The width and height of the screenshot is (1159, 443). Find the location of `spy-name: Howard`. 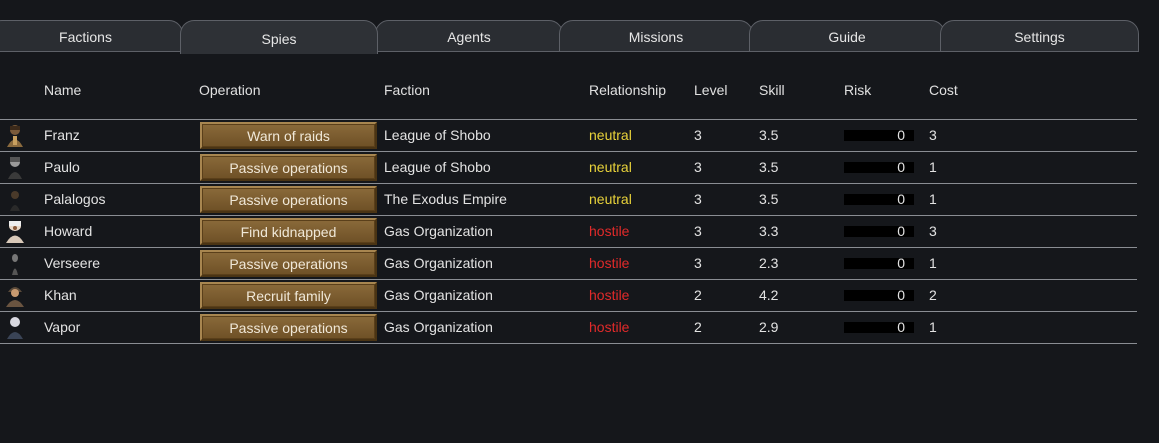

spy-name: Howard is located at coordinates (68, 231).